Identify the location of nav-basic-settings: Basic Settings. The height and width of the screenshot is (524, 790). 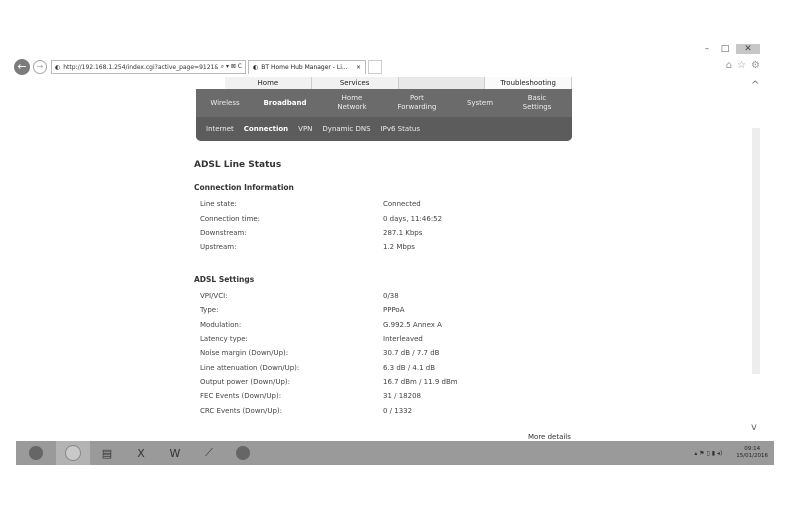
(537, 103).